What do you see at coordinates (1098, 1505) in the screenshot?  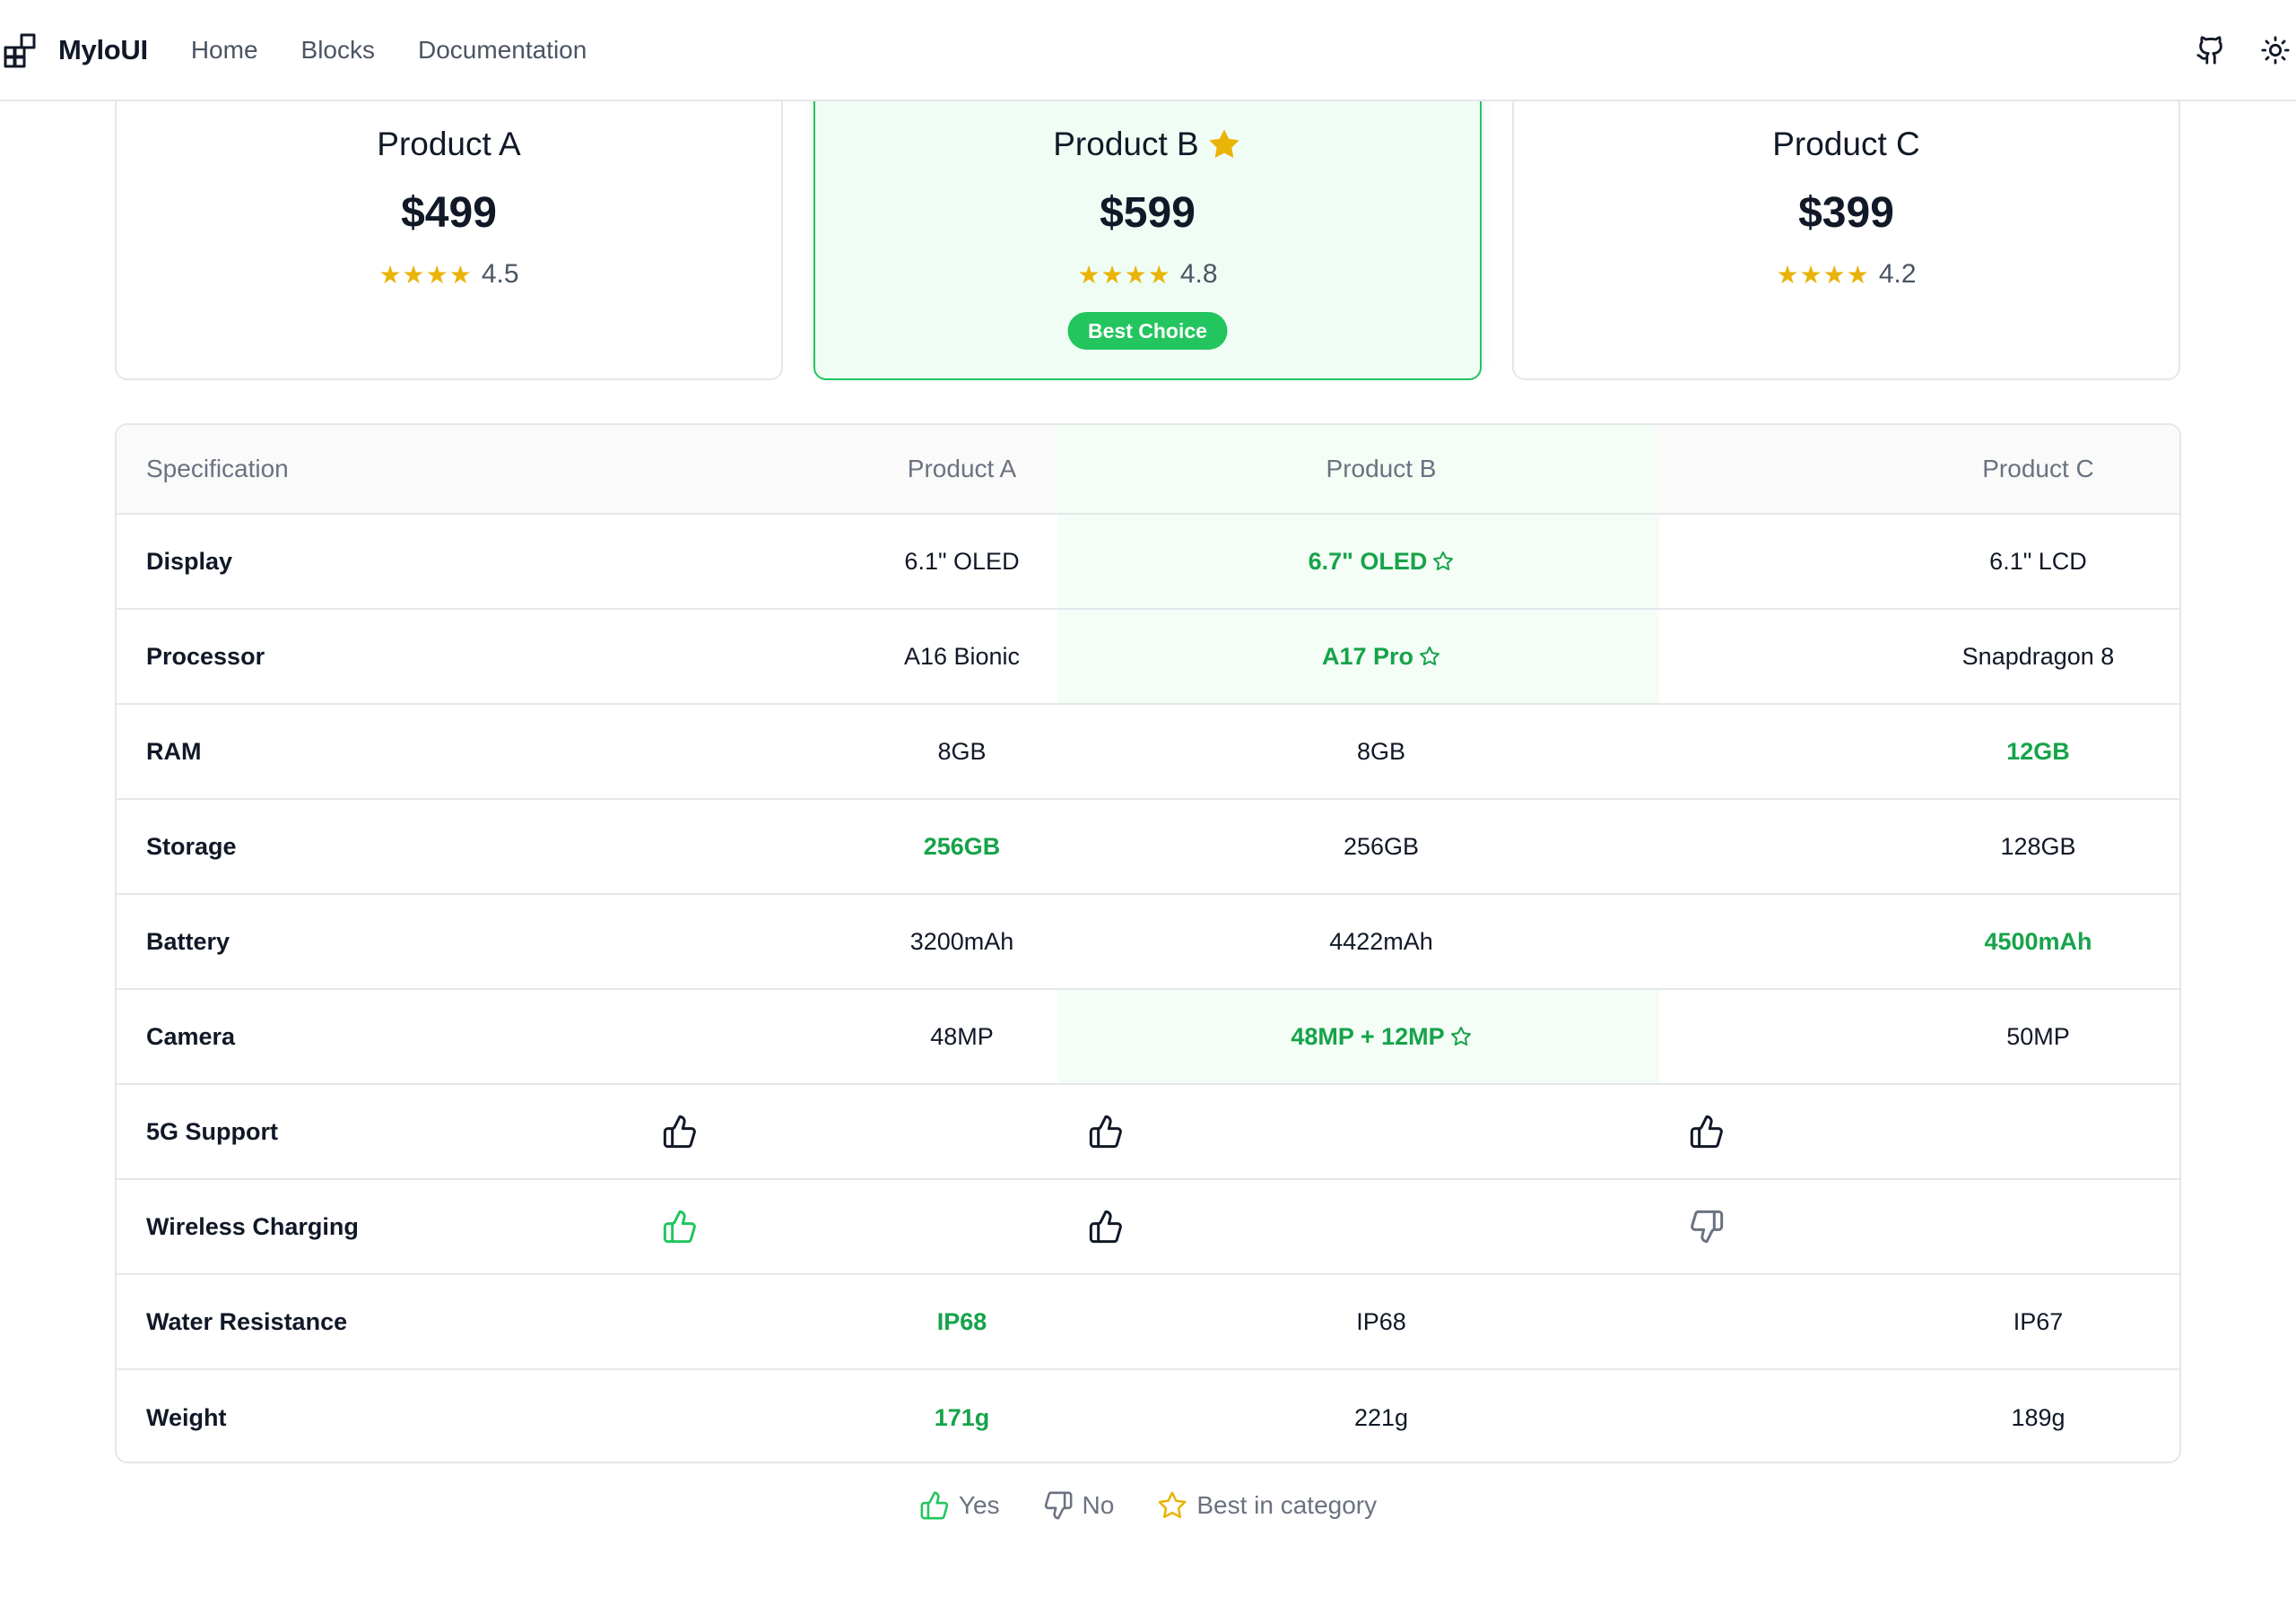 I see `legend-no-label: No` at bounding box center [1098, 1505].